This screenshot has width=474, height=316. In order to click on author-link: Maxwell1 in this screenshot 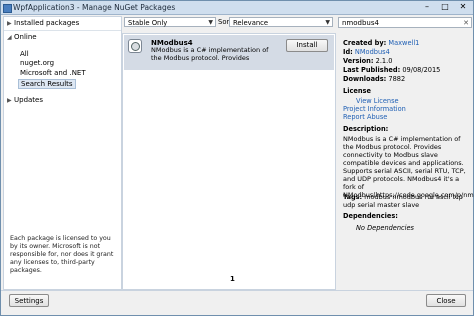, I will do `click(403, 43)`.